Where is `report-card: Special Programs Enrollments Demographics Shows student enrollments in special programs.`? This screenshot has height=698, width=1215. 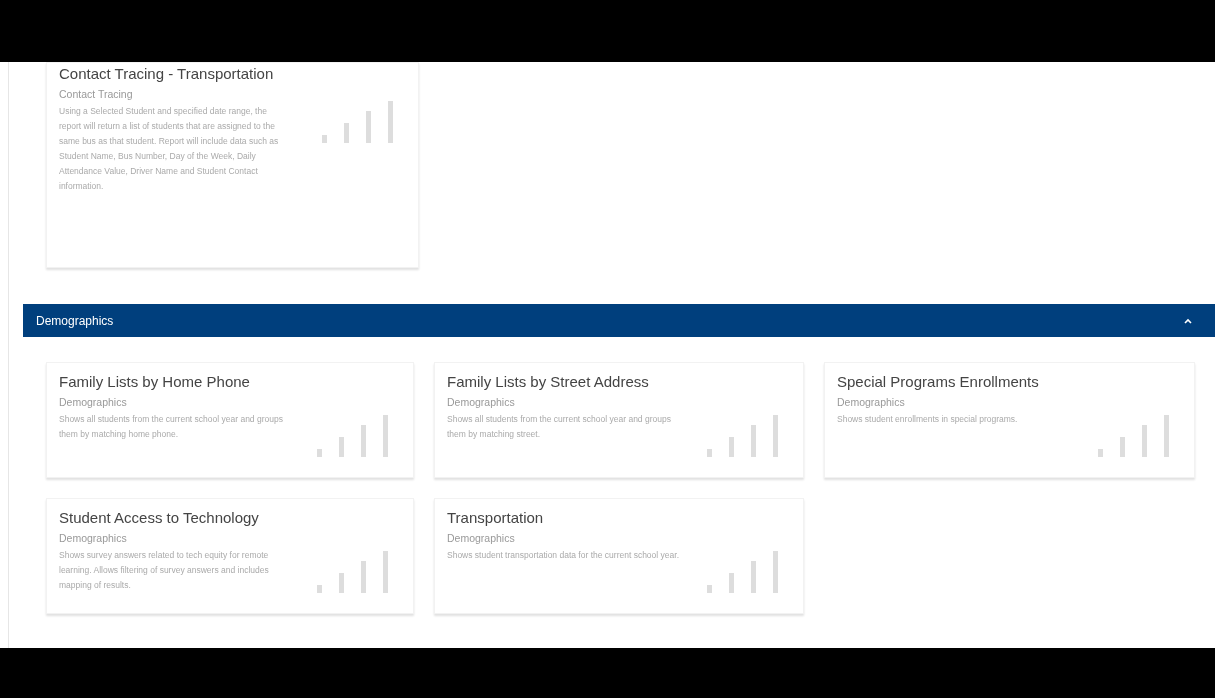
report-card: Special Programs Enrollments Demographics Shows student enrollments in special programs. is located at coordinates (1009, 420).